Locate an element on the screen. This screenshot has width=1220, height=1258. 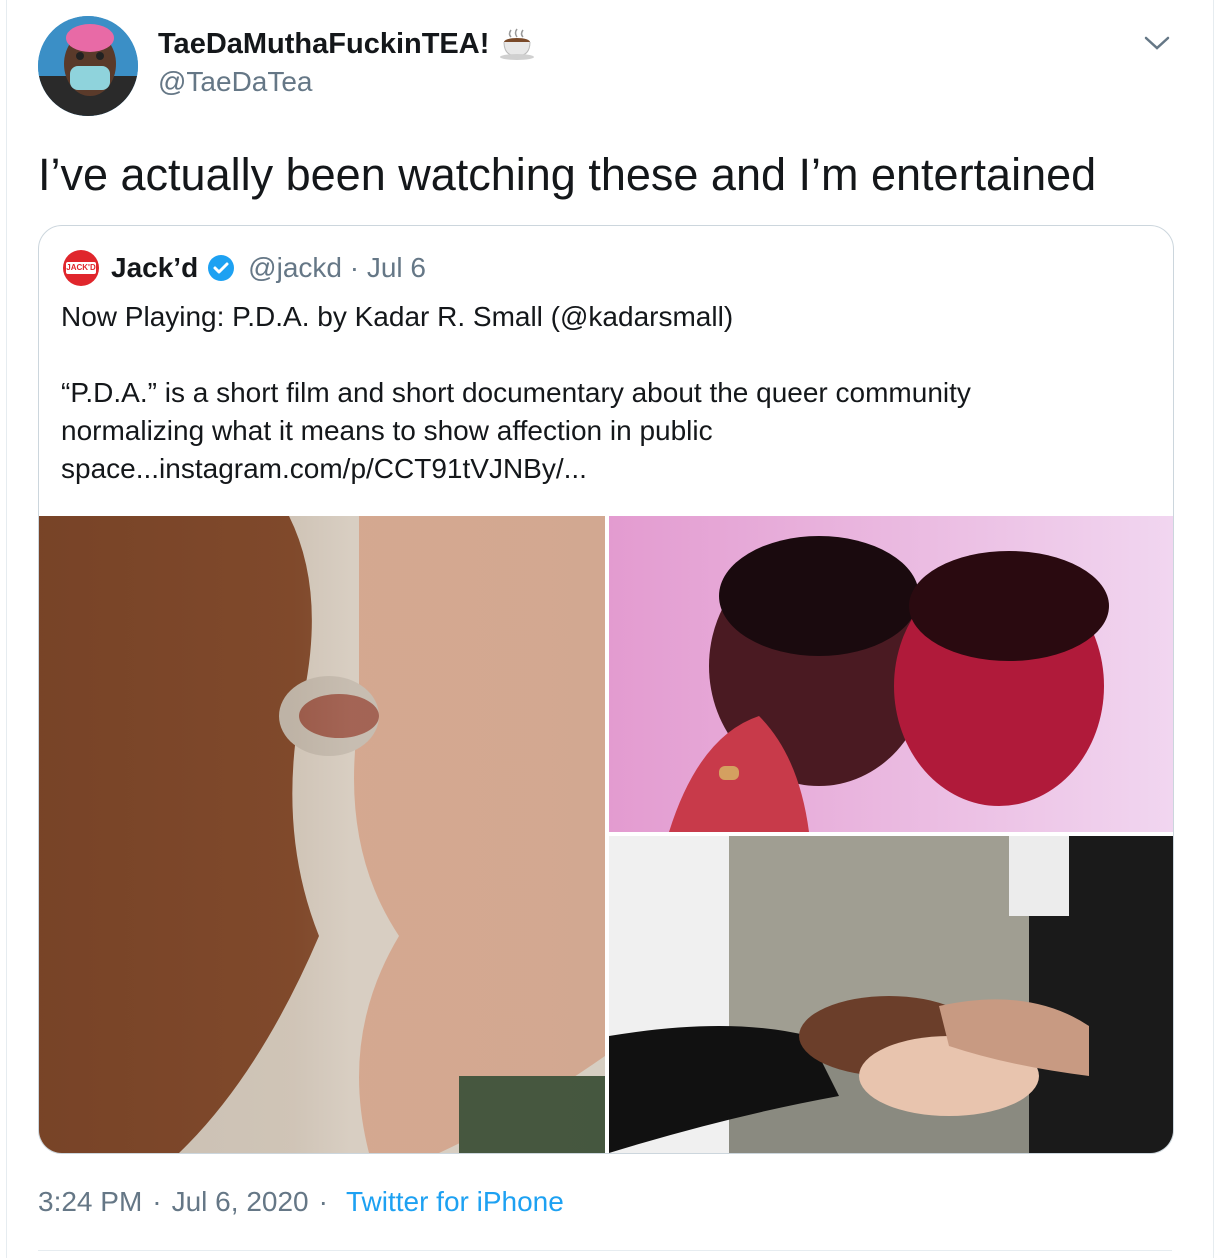
left-border is located at coordinates (6, 629).